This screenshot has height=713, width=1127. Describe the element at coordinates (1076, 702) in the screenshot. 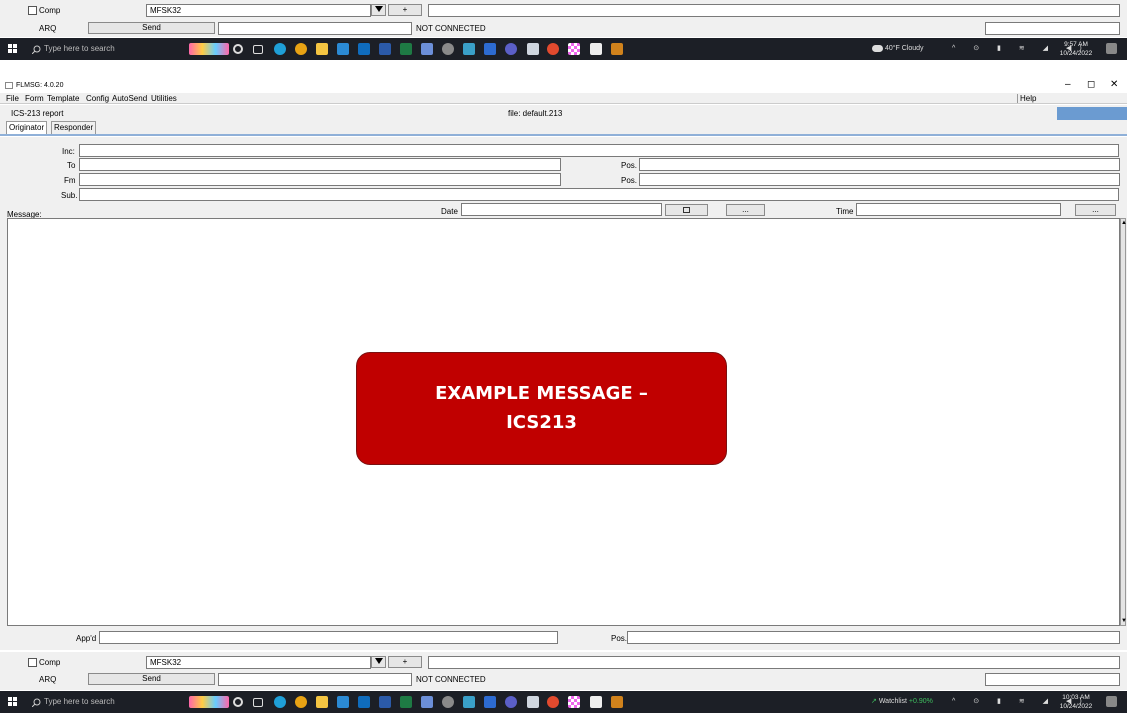

I see `taskbar-clock-bottom: 10:03 AM 10/24/2022` at that location.